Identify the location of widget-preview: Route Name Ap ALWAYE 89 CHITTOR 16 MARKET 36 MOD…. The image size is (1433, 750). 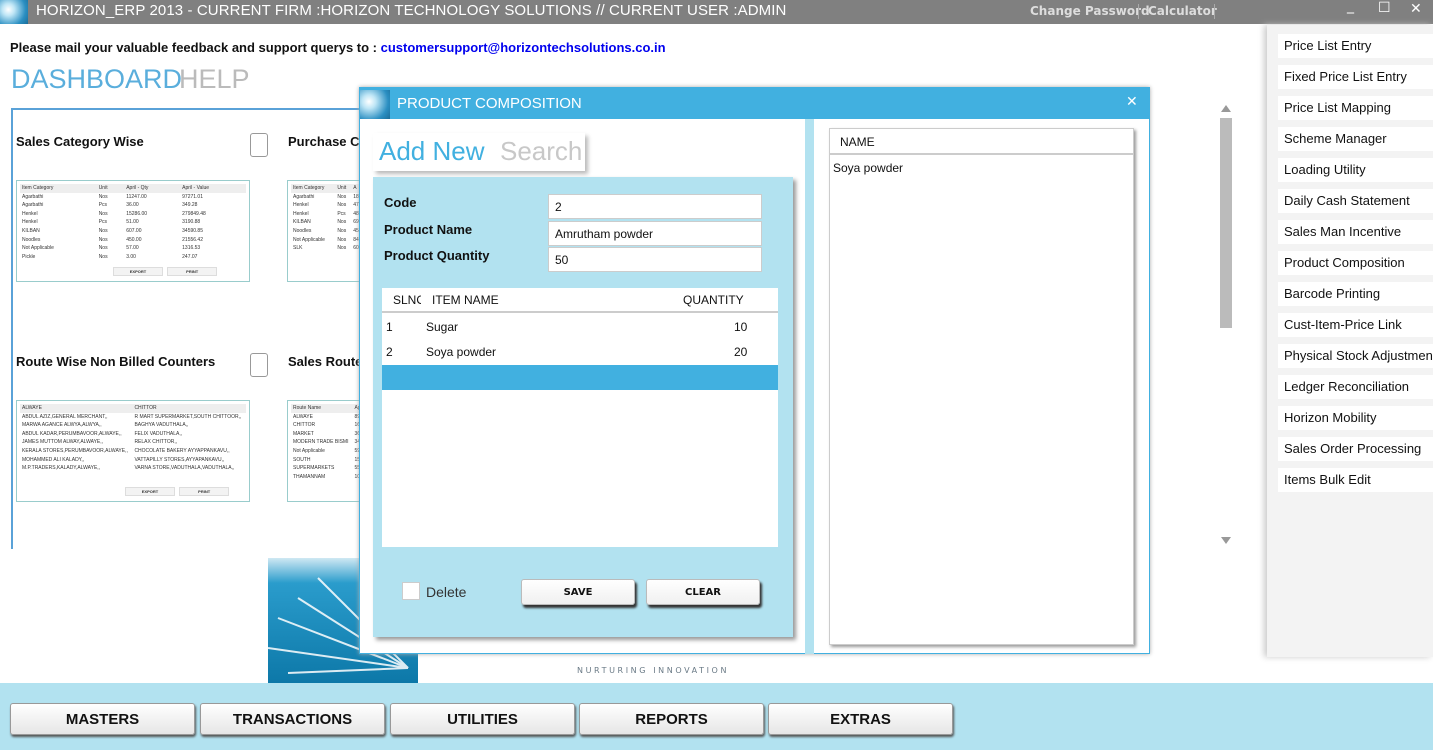
(327, 451).